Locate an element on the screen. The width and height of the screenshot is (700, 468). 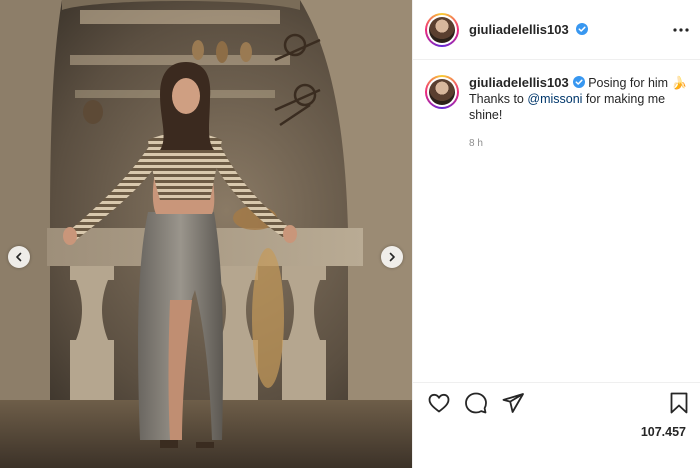
post-header: giuliadelellis103 is located at coordinates (556, 30).